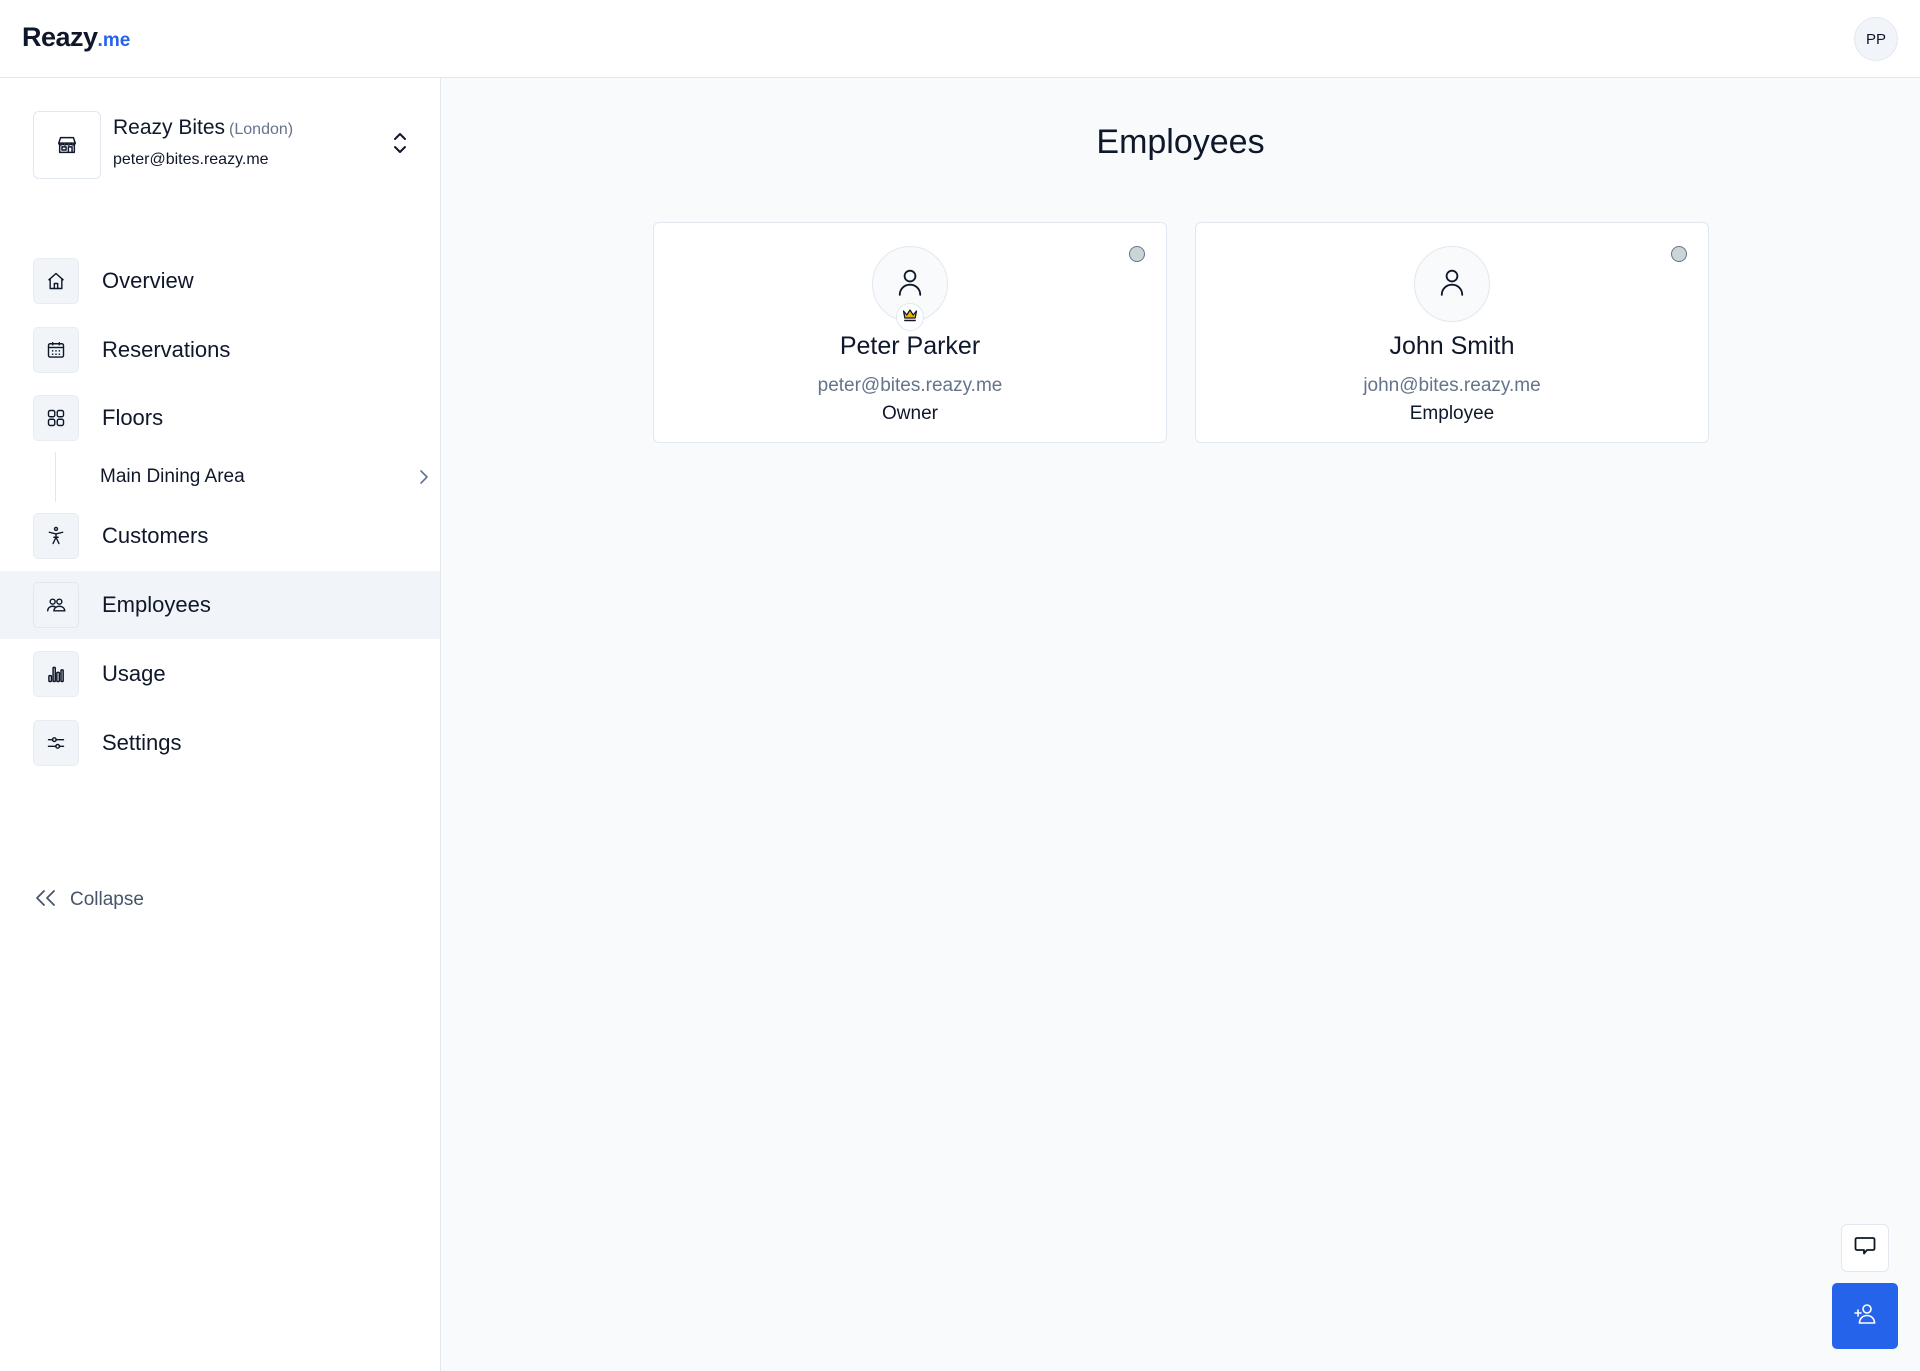 This screenshot has height=1371, width=1920. I want to click on employee-card: Peter Parker peter@bites.reazy.me Owner, so click(910, 332).